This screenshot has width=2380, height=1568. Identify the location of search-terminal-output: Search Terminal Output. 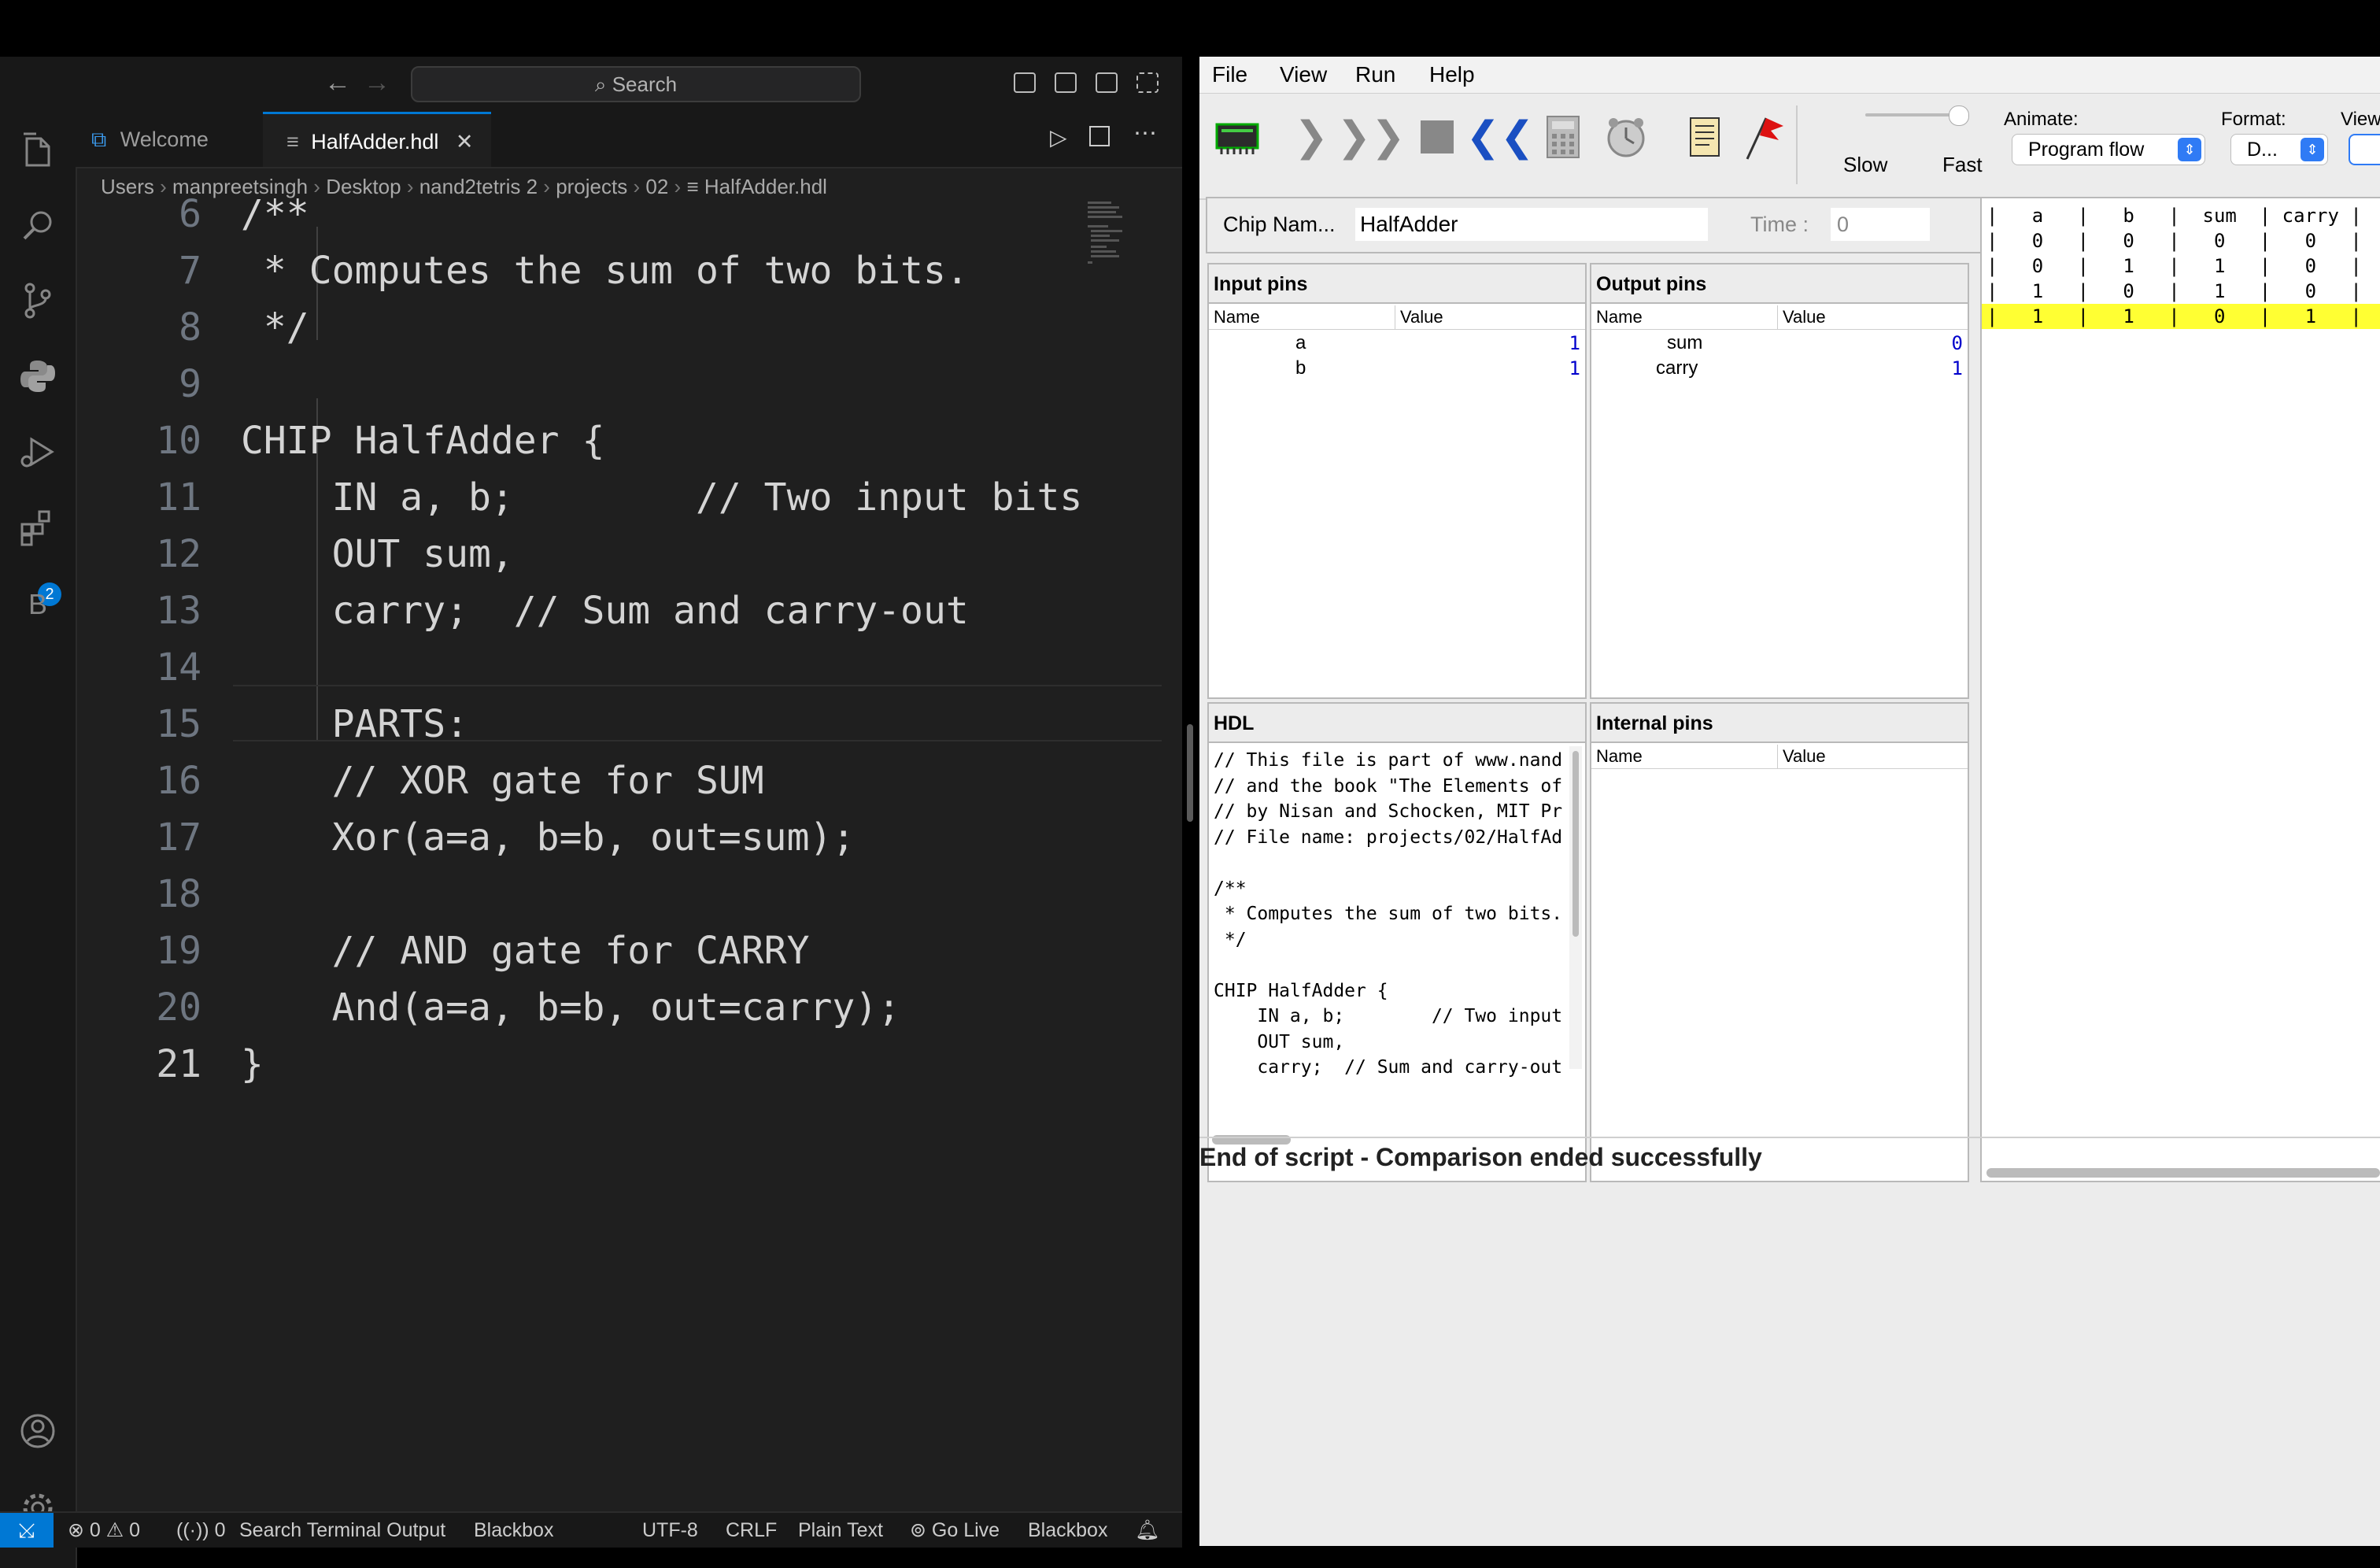
(342, 1530).